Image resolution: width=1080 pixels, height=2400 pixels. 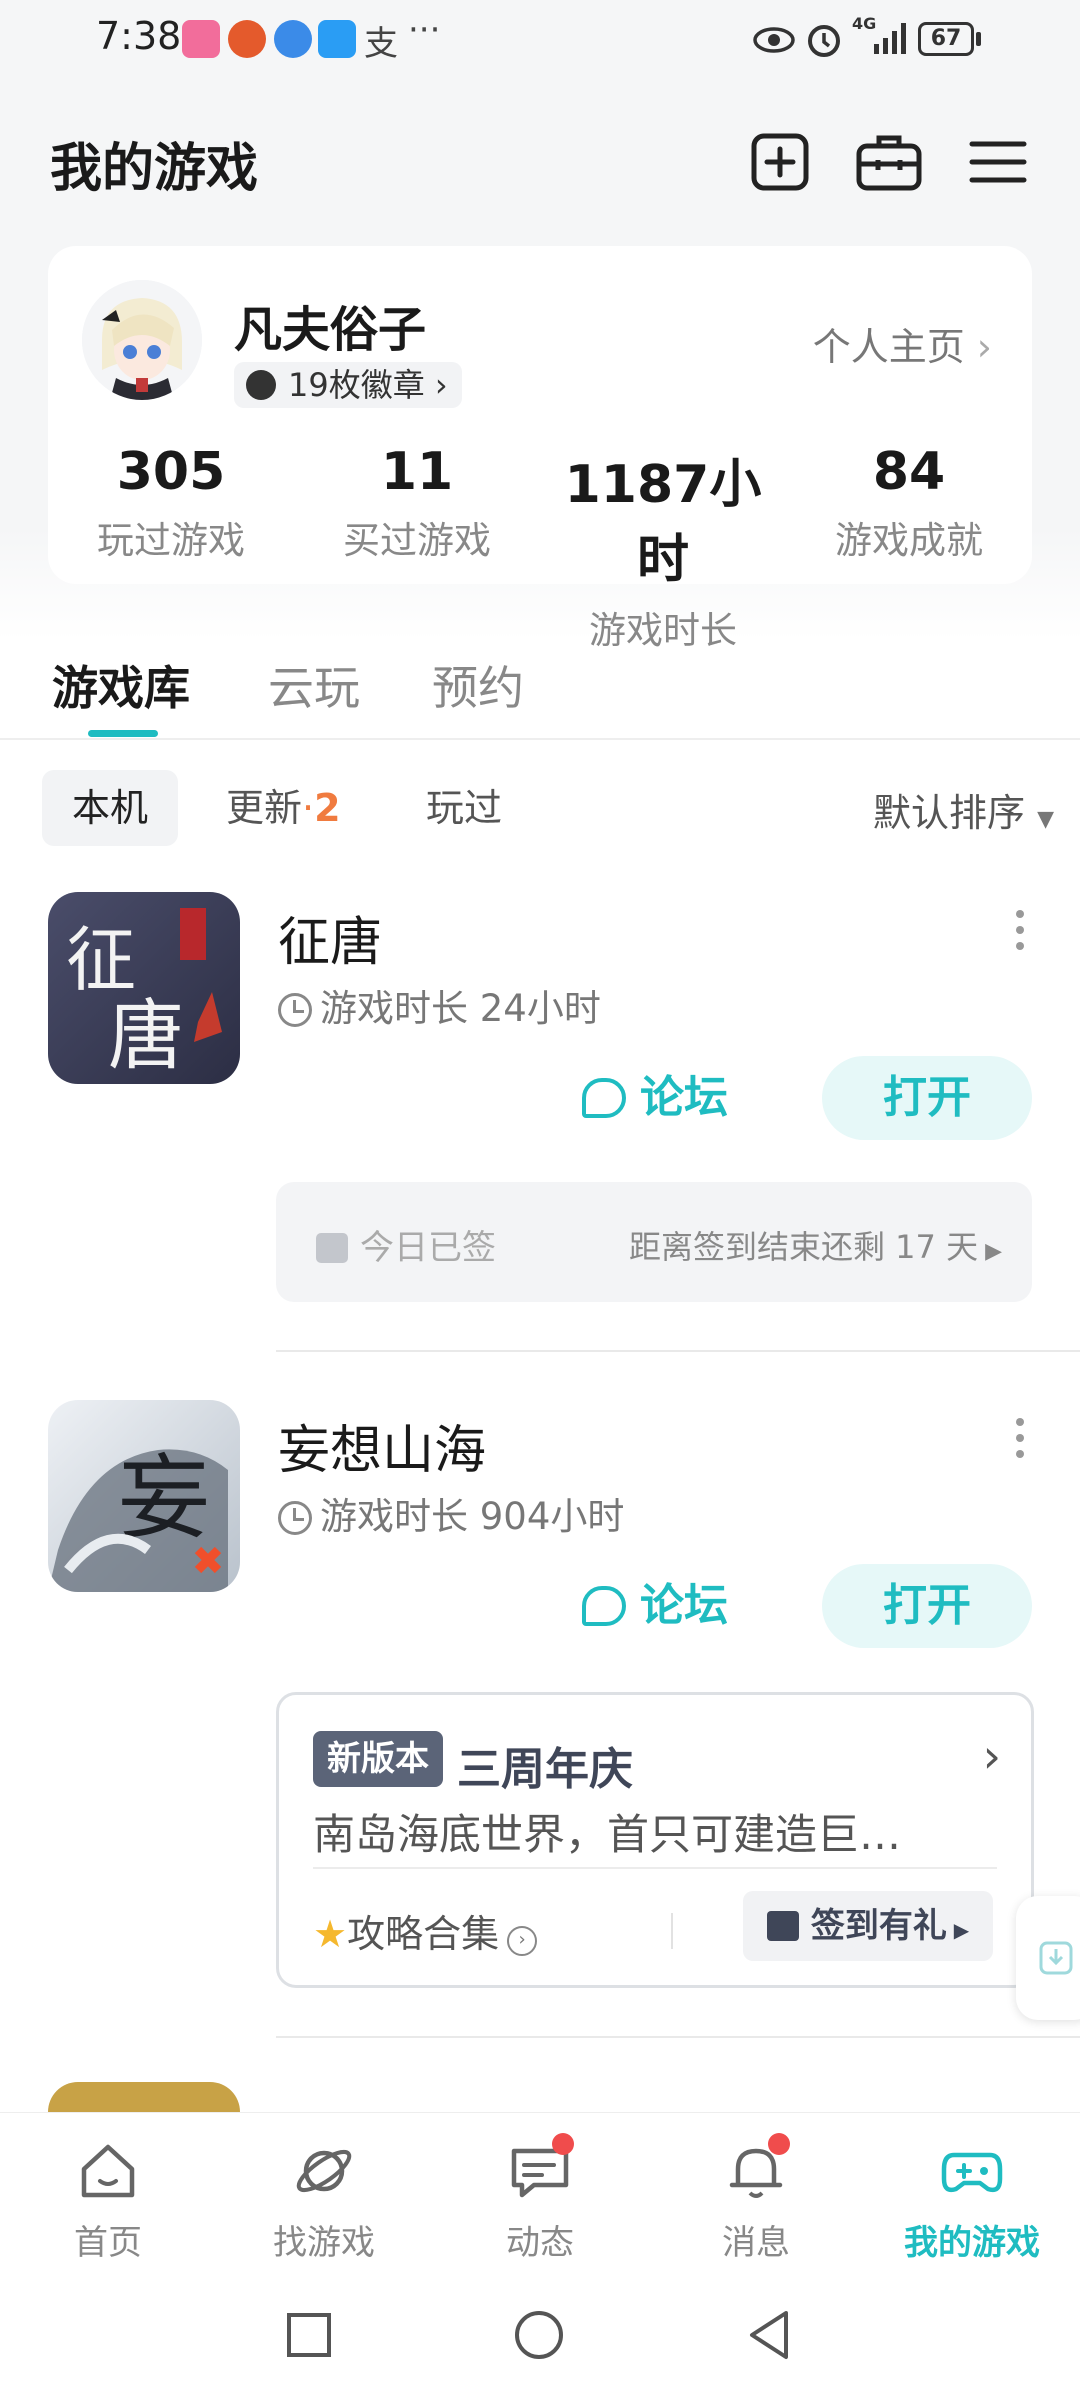 I want to click on medal-icon, so click(x=261, y=385).